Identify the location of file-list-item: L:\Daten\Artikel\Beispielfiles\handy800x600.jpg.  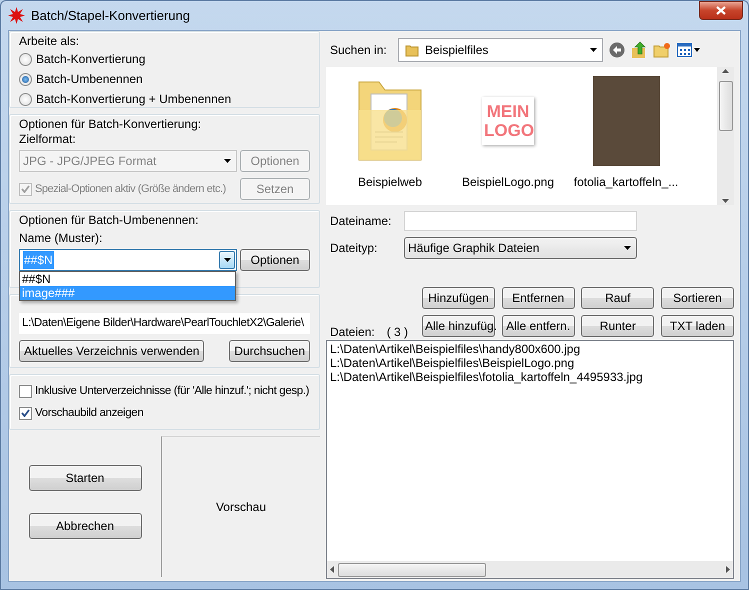
(530, 349).